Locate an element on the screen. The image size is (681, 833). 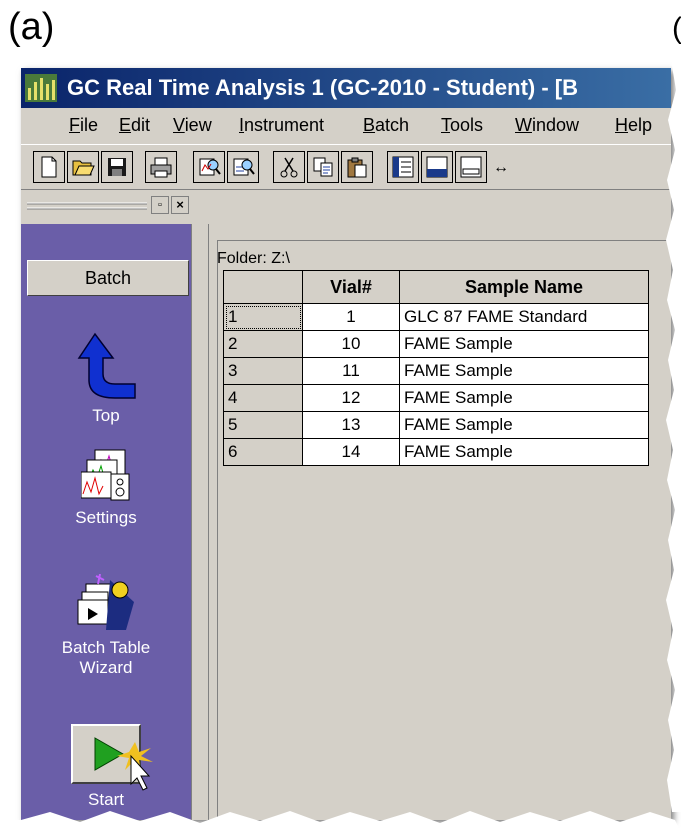
vial-cell: 14 is located at coordinates (351, 452).